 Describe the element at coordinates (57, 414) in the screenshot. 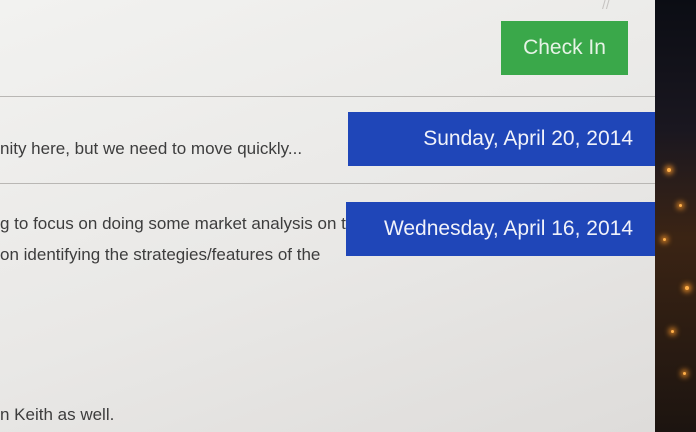

I see `entry-summary-line: n Keith as well.` at that location.